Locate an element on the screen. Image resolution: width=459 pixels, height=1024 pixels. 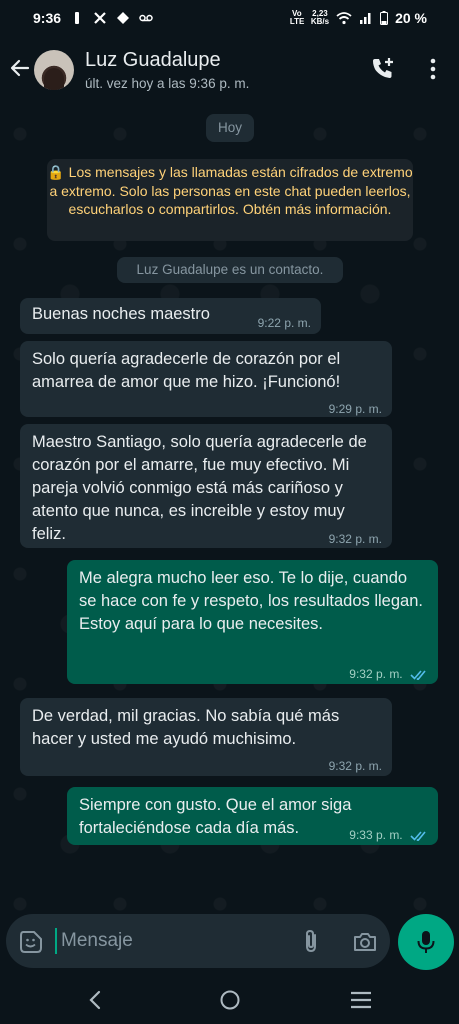
date-divider: Hoy is located at coordinates (230, 128).